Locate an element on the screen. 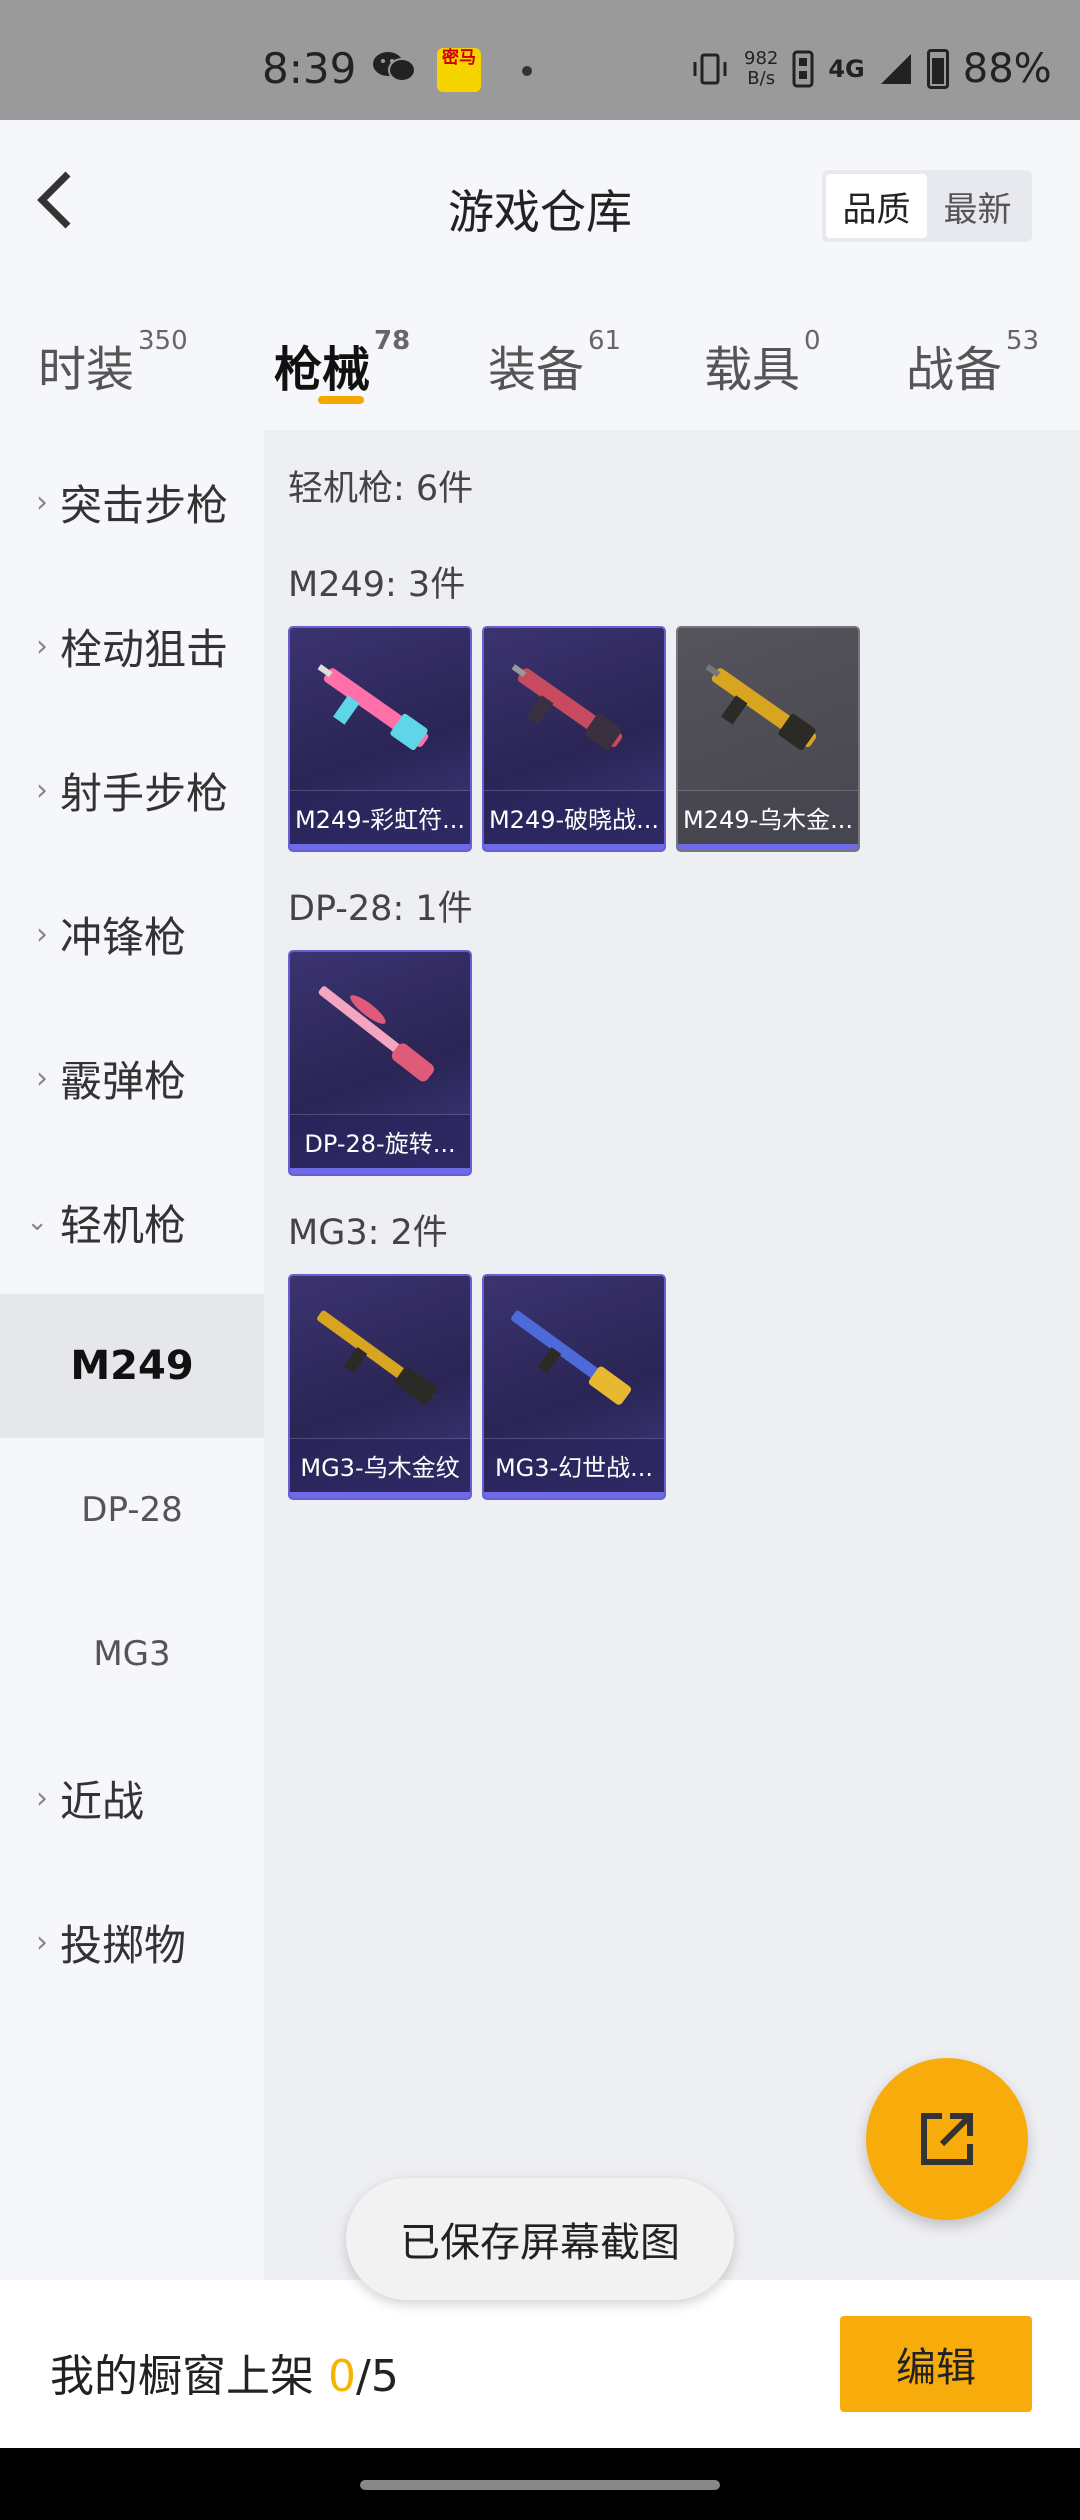  sidebar-item-dmr: › 射手步枪 is located at coordinates (132, 790).